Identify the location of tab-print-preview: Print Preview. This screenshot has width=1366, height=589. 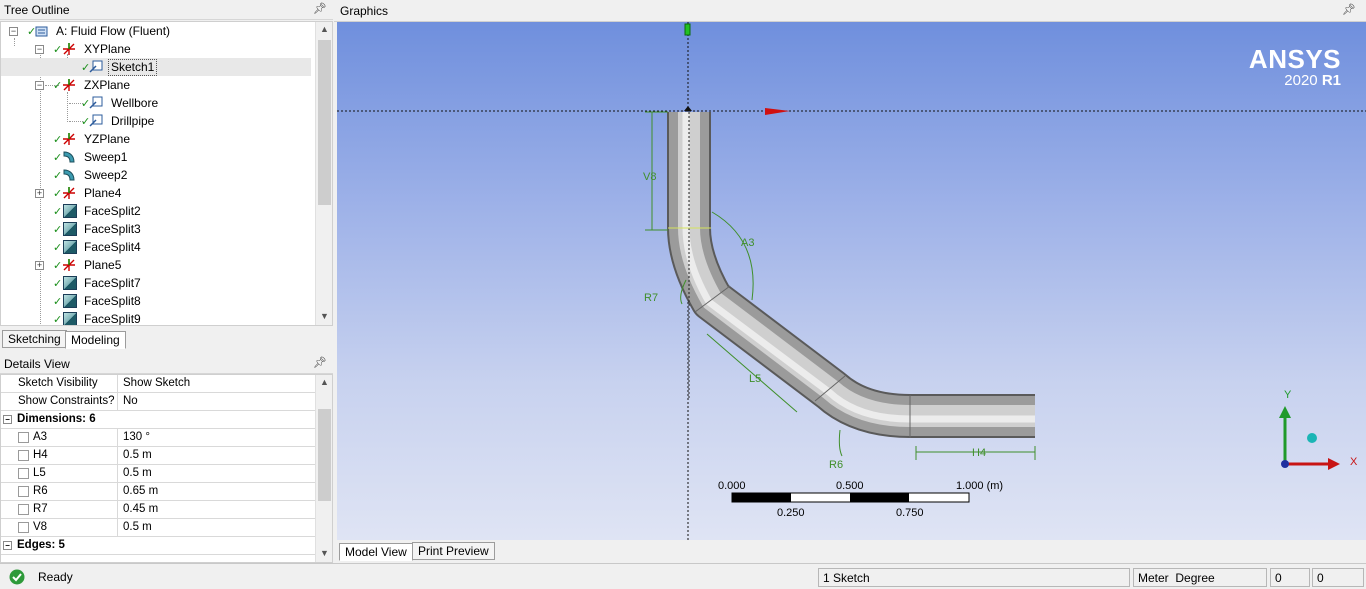
(453, 551).